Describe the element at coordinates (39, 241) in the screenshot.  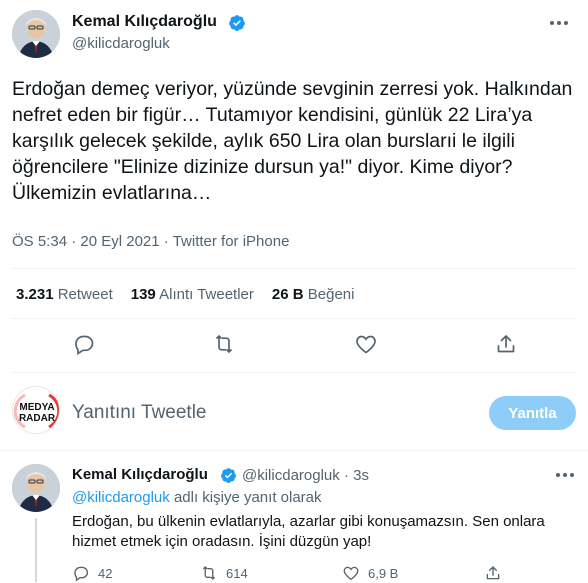
I see `tweet-time: ÖS 5:34` at that location.